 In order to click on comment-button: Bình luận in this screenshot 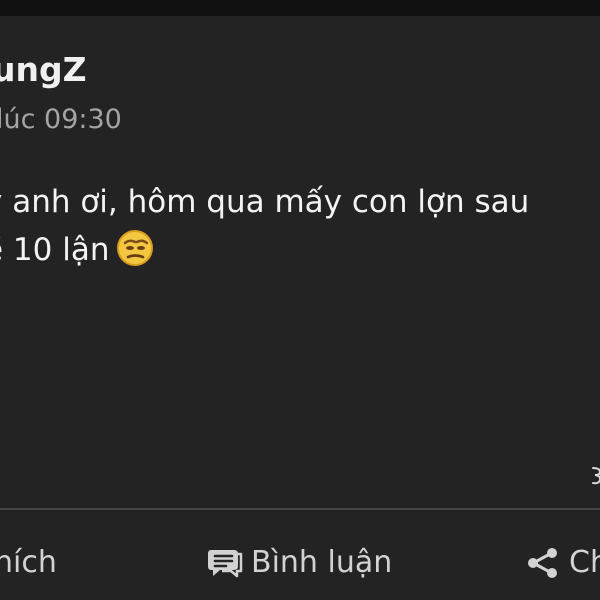, I will do `click(299, 555)`.